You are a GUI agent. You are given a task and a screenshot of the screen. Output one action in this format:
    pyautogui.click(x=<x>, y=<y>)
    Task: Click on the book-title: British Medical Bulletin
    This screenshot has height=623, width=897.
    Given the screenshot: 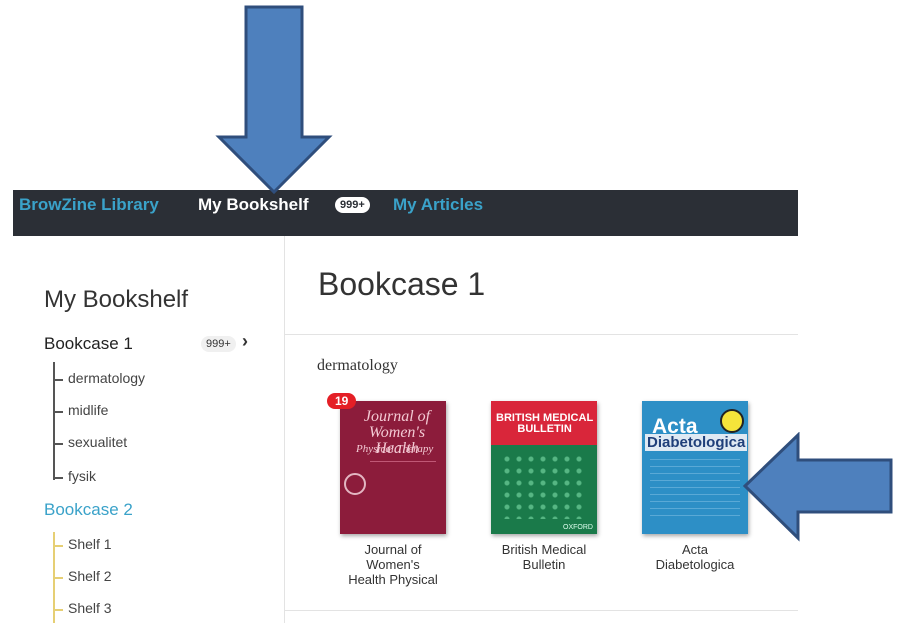 What is the action you would take?
    pyautogui.click(x=544, y=557)
    